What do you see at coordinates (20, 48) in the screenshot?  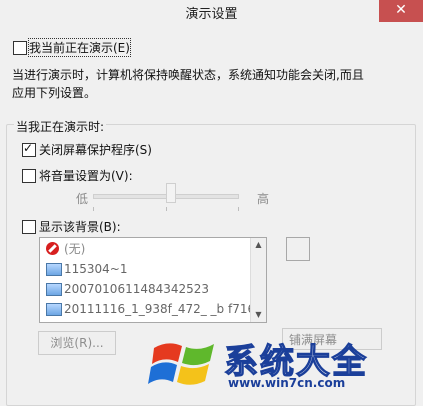 I see `presenting-checkbox` at bounding box center [20, 48].